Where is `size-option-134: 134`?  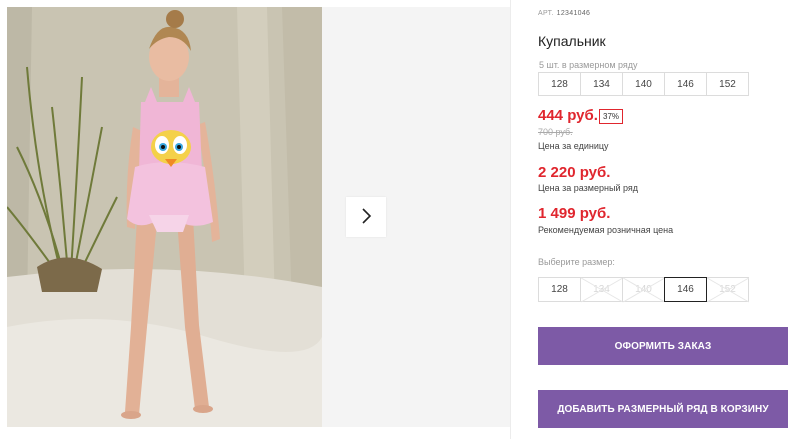 size-option-134: 134 is located at coordinates (601, 289).